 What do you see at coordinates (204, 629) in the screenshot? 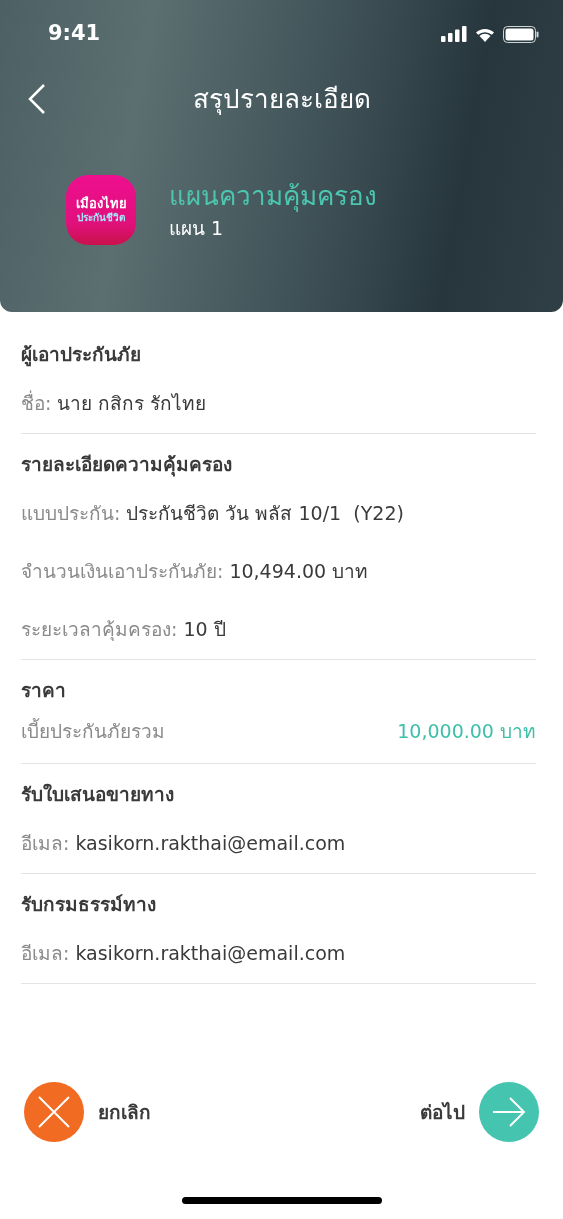
I see `field-value: 10 ปี` at bounding box center [204, 629].